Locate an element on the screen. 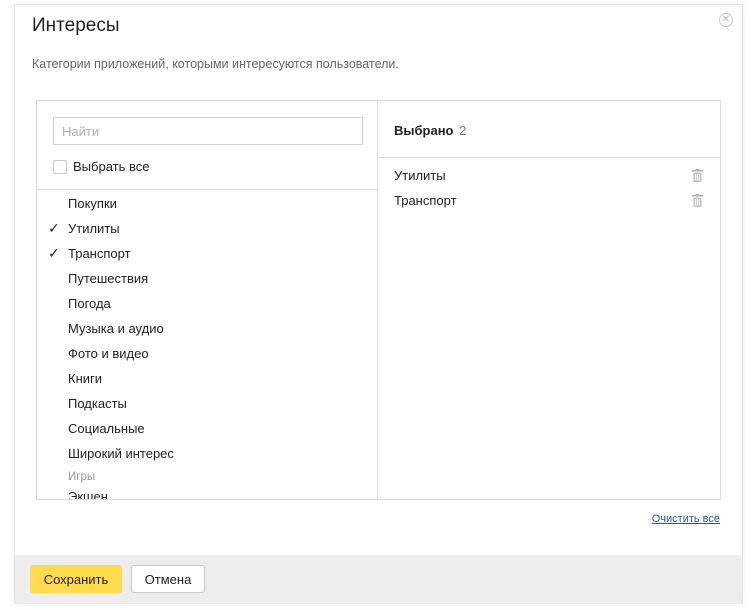  select-all-checkbox: Выбрать все is located at coordinates (101, 166).